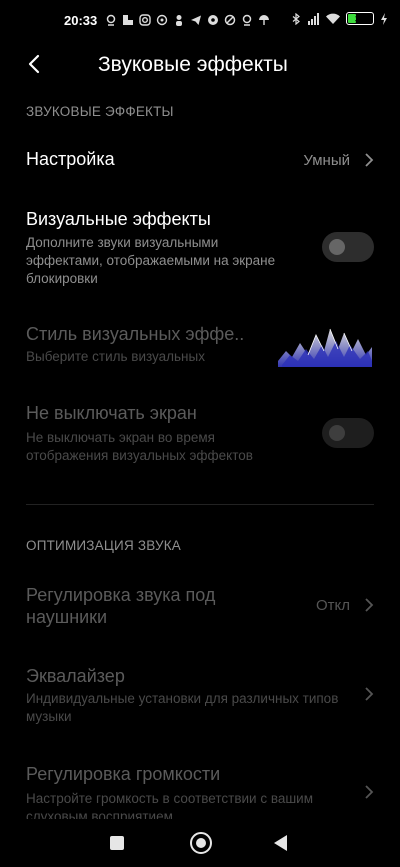  I want to click on section-title-sound-optimization: ОПТИМИЗАЦИЯ ЗВУКА, so click(104, 545).